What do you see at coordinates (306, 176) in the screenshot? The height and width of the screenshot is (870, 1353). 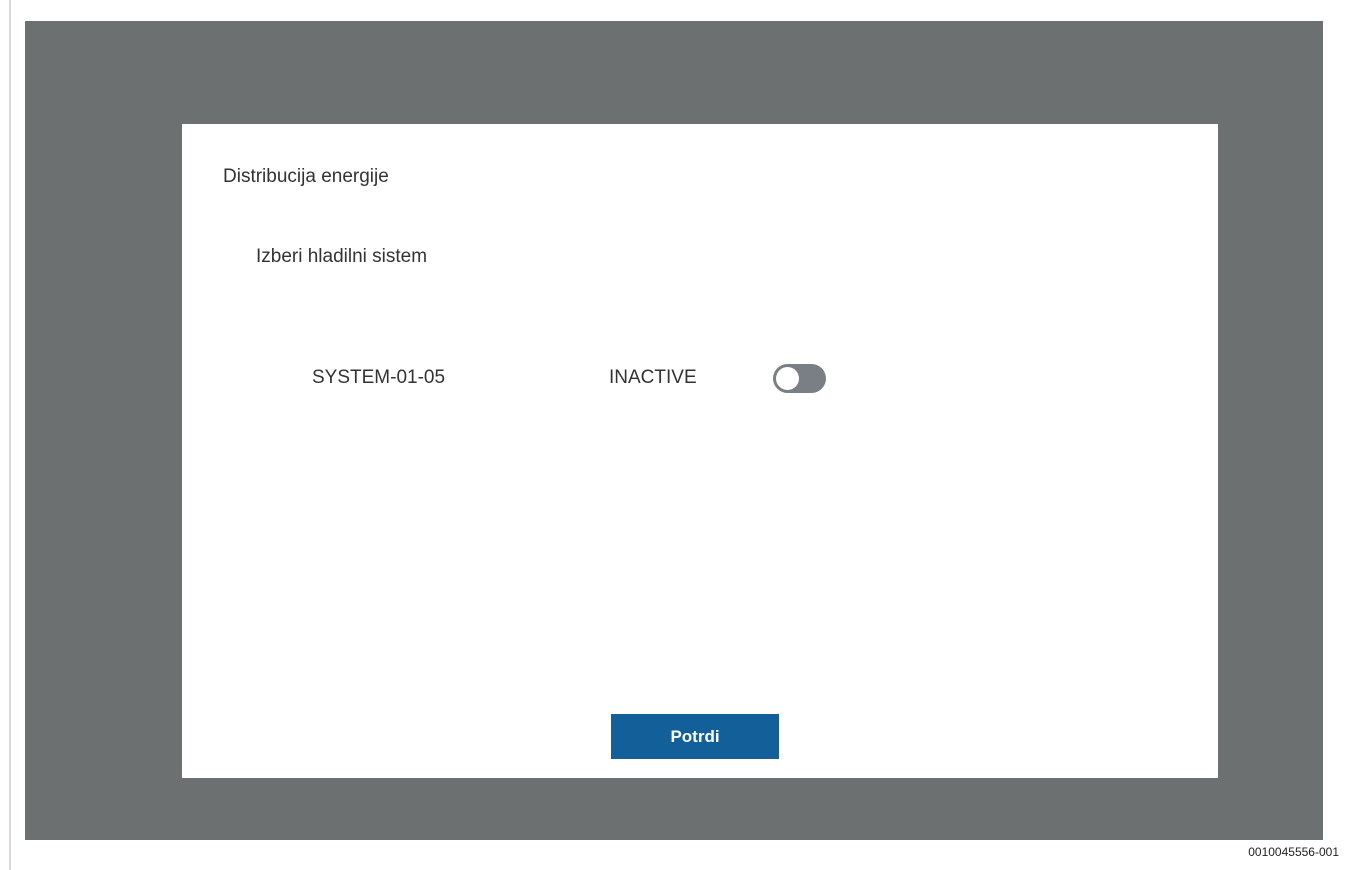 I see `dialog-title: Distribucija energije` at bounding box center [306, 176].